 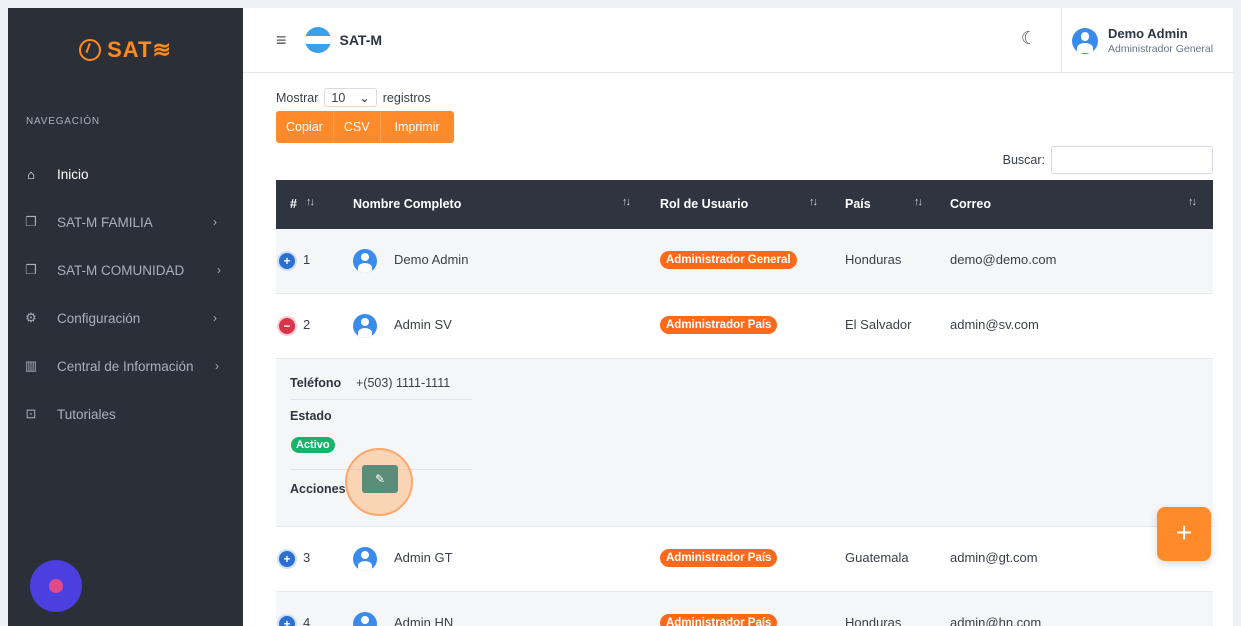 I want to click on status-badge: Activo, so click(x=313, y=445).